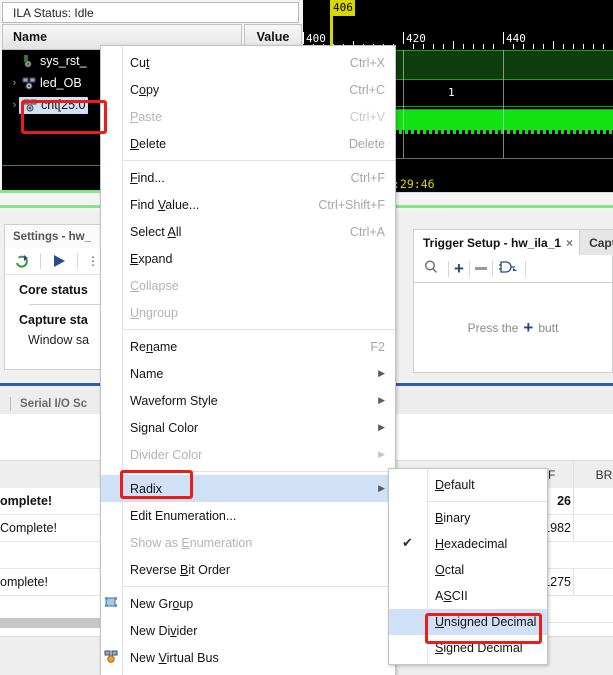  What do you see at coordinates (248, 673) in the screenshot?
I see `menu-item-create-user-defined-radix: Create User Defined Radix` at bounding box center [248, 673].